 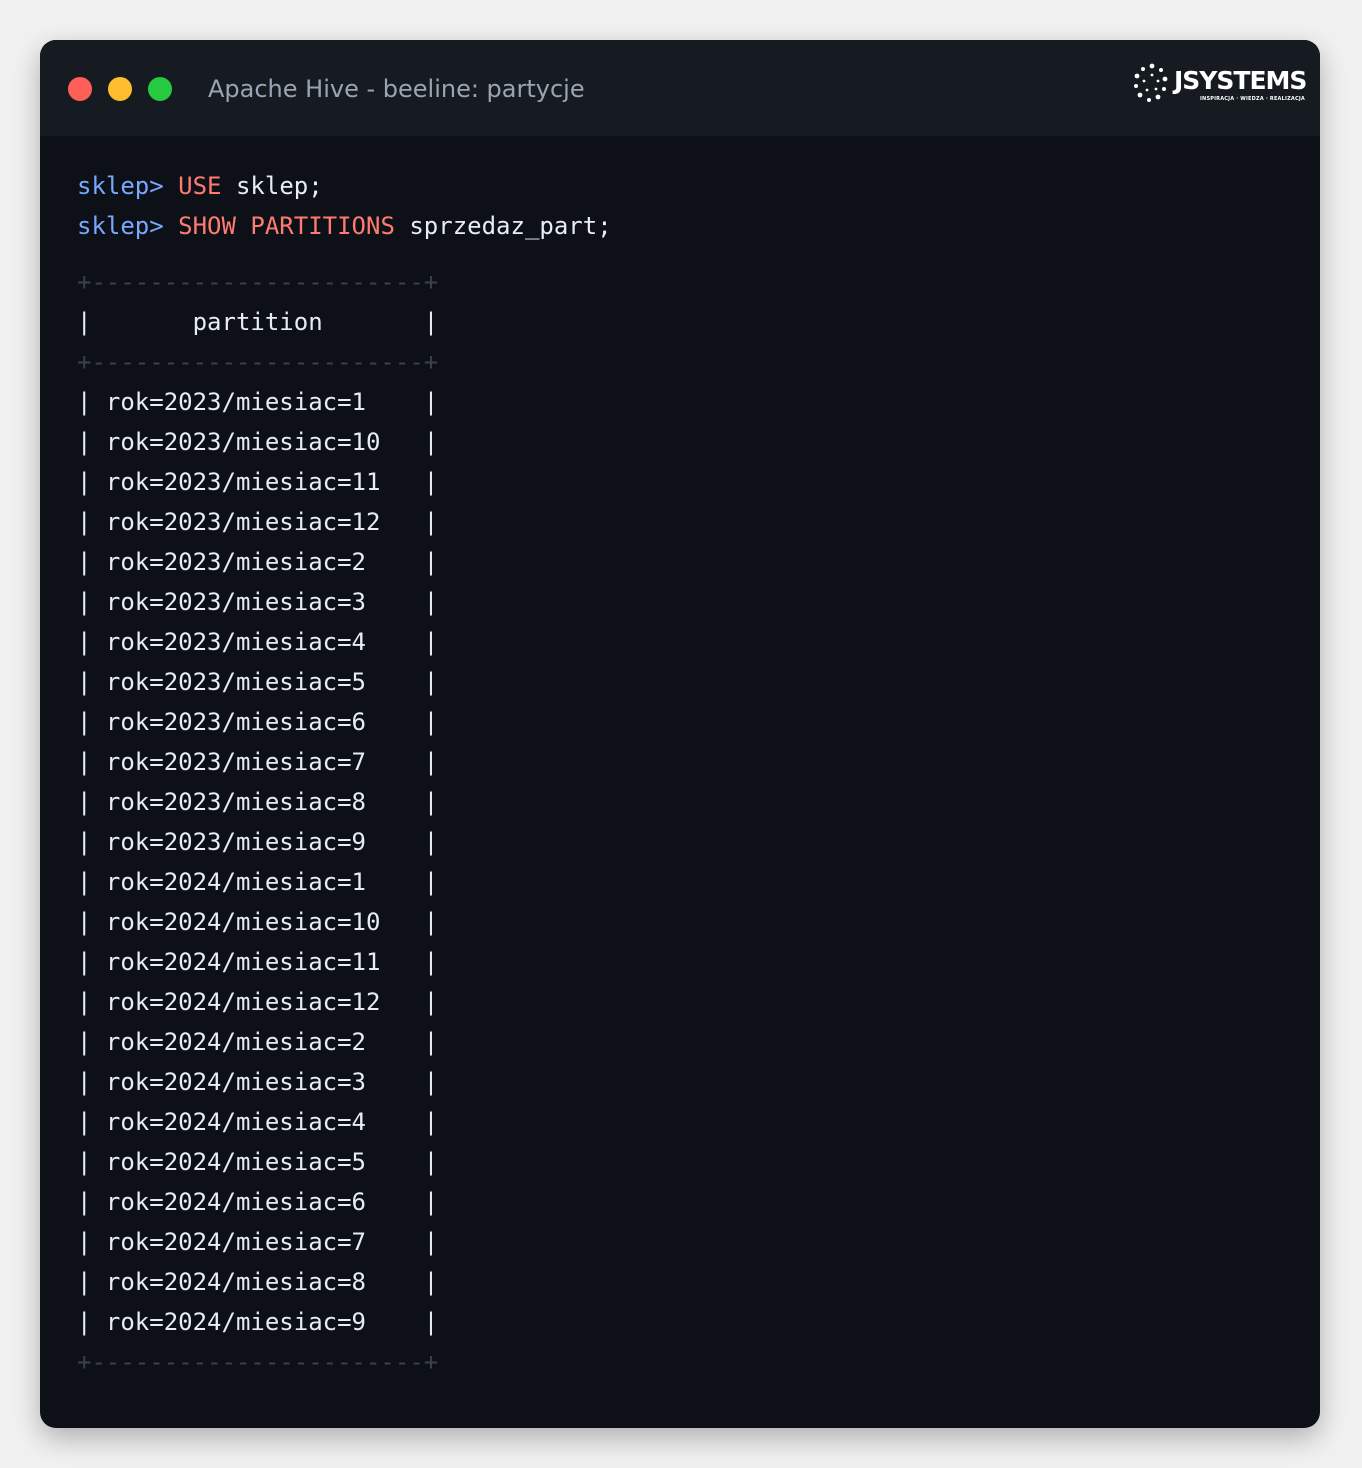 I want to click on maximize-button, so click(x=160, y=89).